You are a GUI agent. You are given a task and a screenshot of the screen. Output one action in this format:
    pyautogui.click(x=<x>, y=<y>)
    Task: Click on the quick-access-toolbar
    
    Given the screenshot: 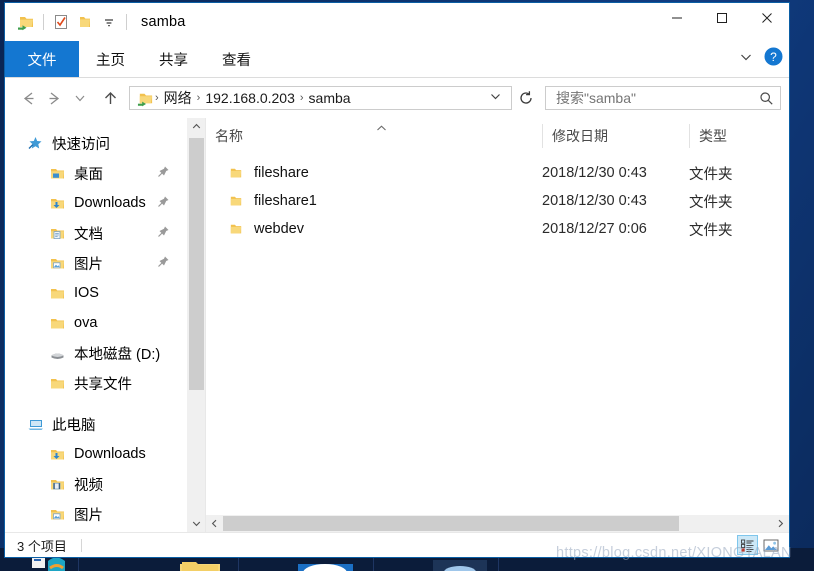 What is the action you would take?
    pyautogui.click(x=68, y=22)
    